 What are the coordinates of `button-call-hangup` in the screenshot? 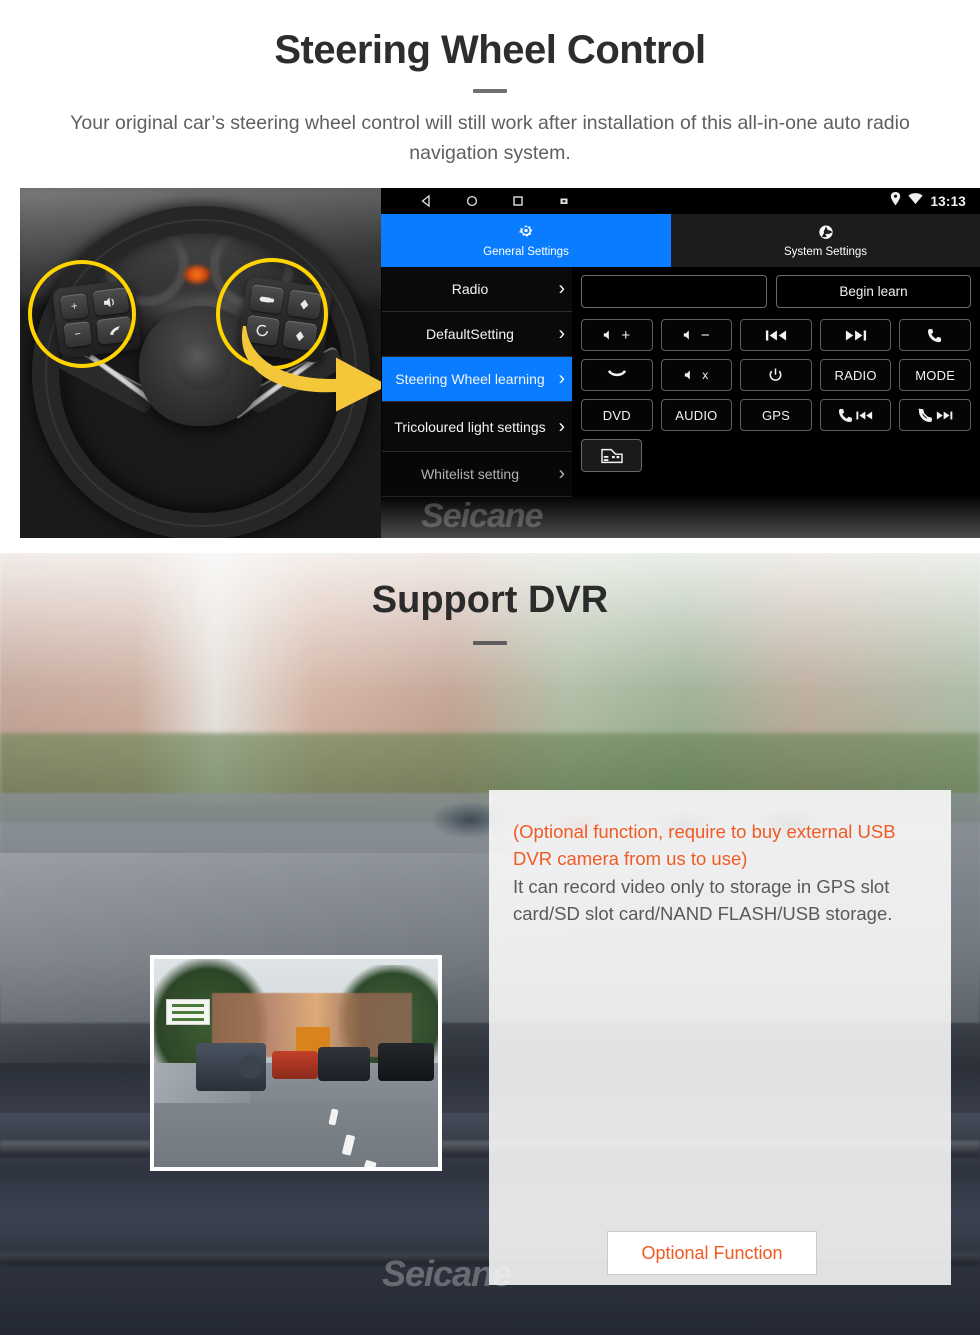 It's located at (617, 375).